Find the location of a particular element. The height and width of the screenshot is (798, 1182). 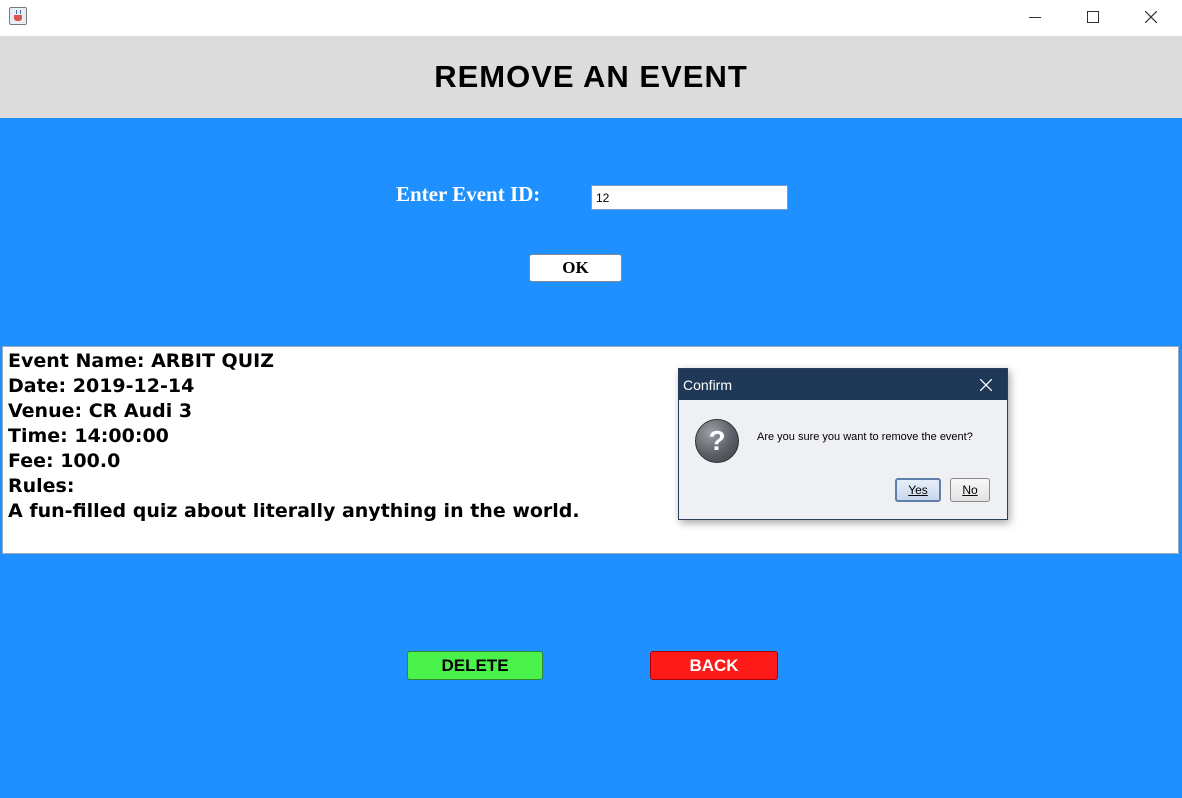

page-title: REMOVE AN EVENT is located at coordinates (591, 76).